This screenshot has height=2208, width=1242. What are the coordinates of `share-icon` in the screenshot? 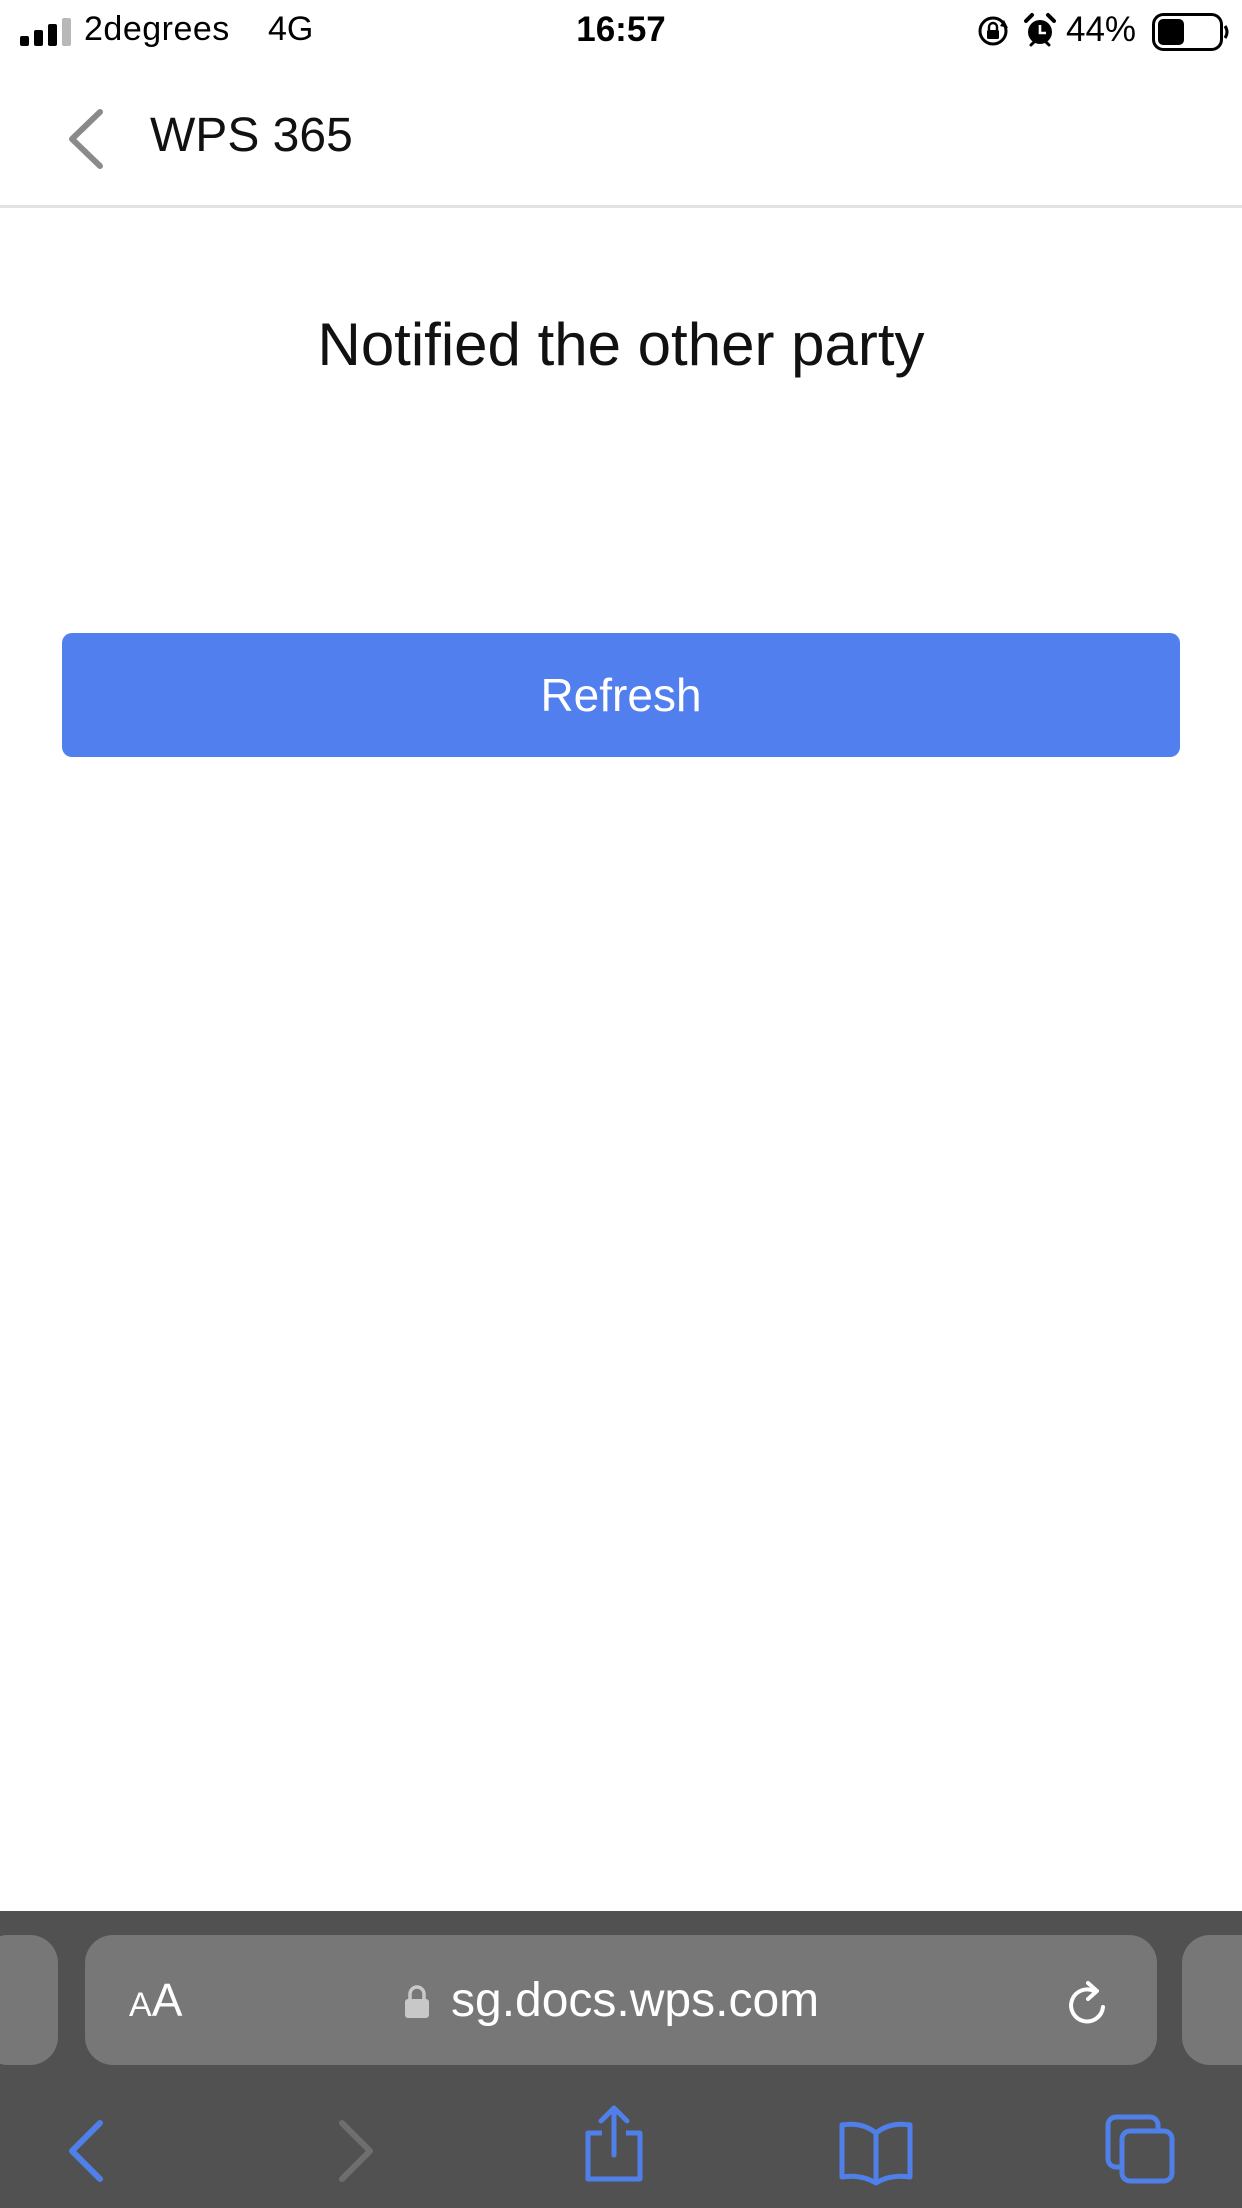 It's located at (614, 2143).